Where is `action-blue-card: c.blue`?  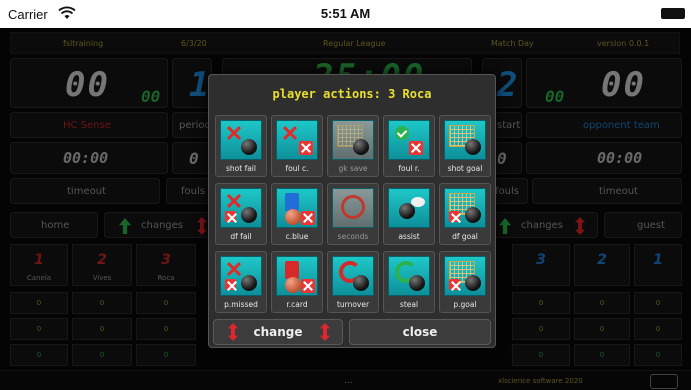 action-blue-card: c.blue is located at coordinates (297, 214).